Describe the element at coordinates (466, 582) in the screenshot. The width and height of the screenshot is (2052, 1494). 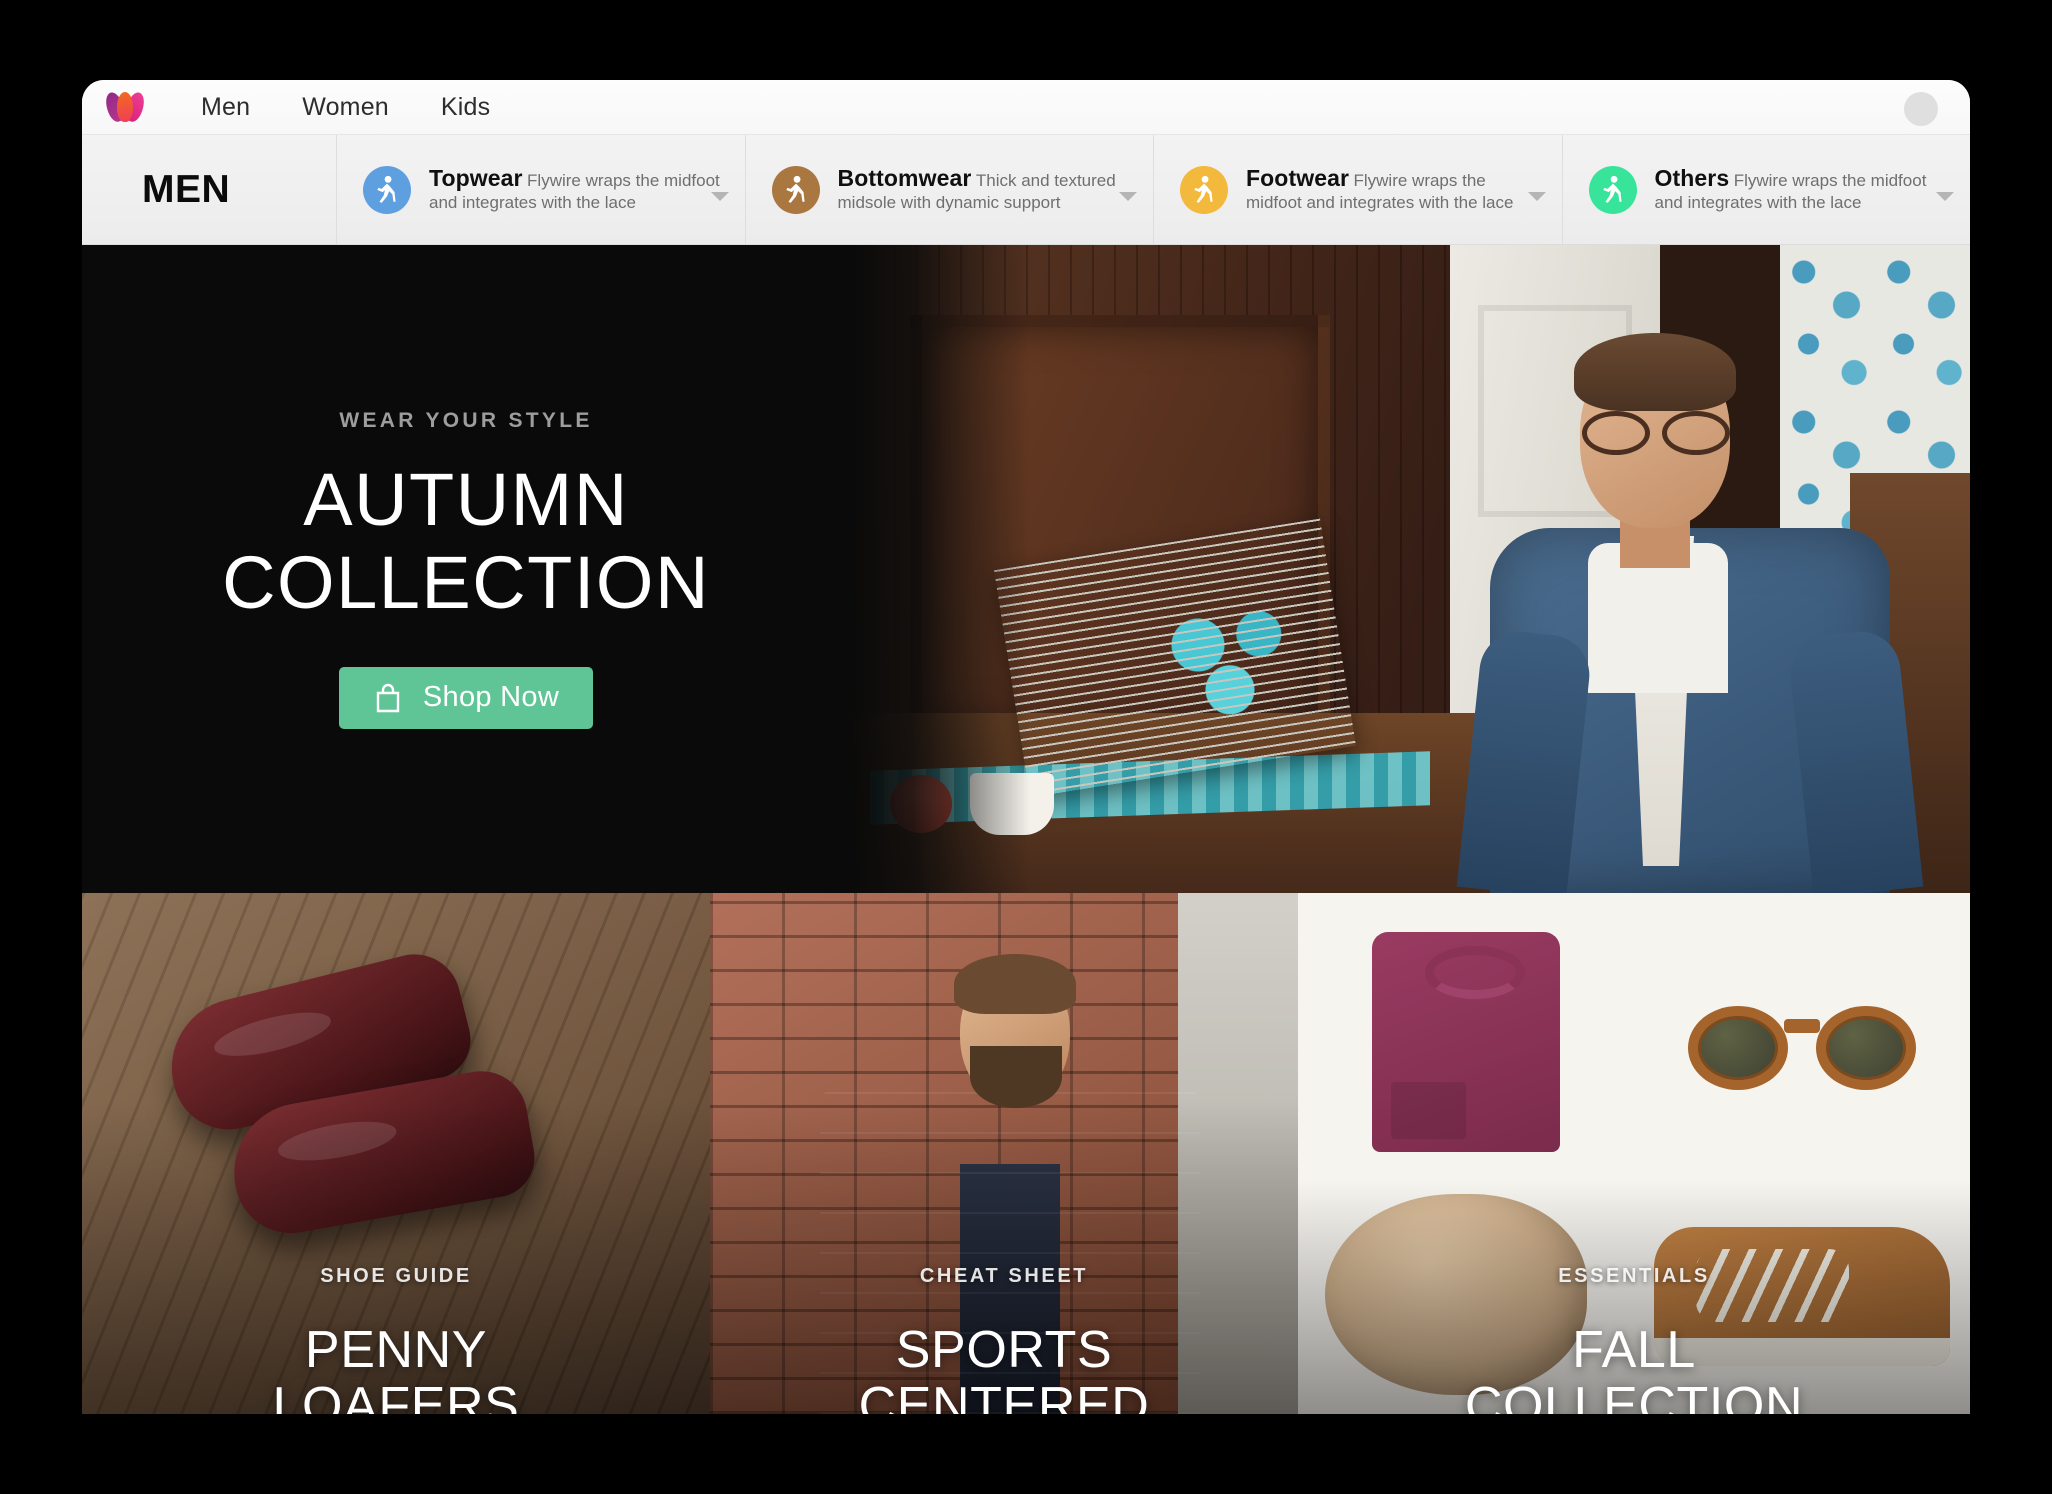
I see `hero-title-line-2: COLLECTION` at that location.